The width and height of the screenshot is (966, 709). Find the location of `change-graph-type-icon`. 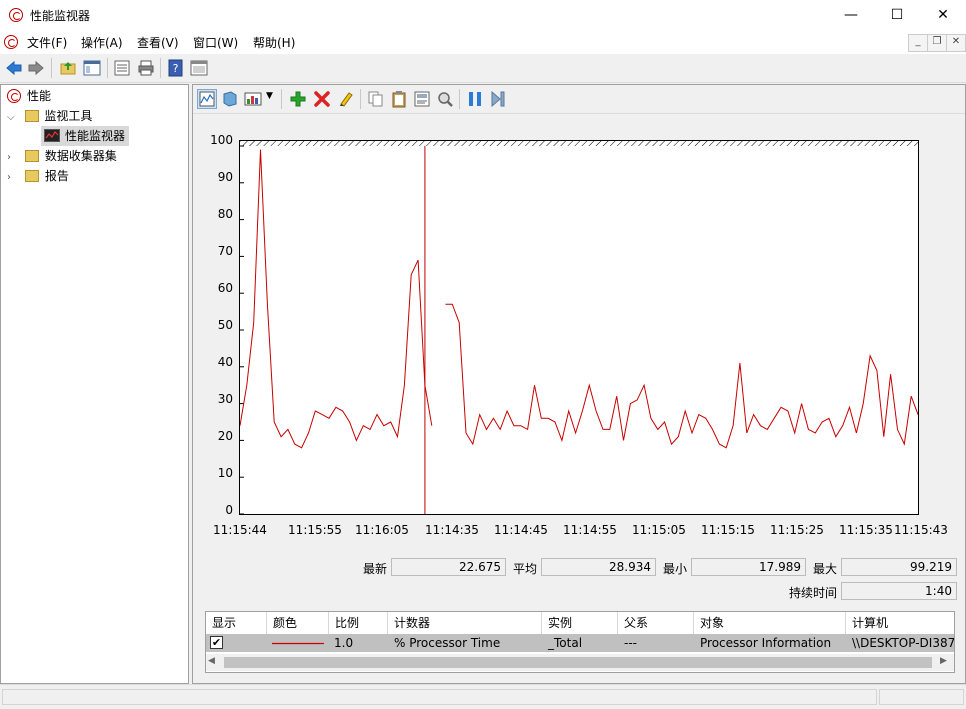

change-graph-type-icon is located at coordinates (253, 99).